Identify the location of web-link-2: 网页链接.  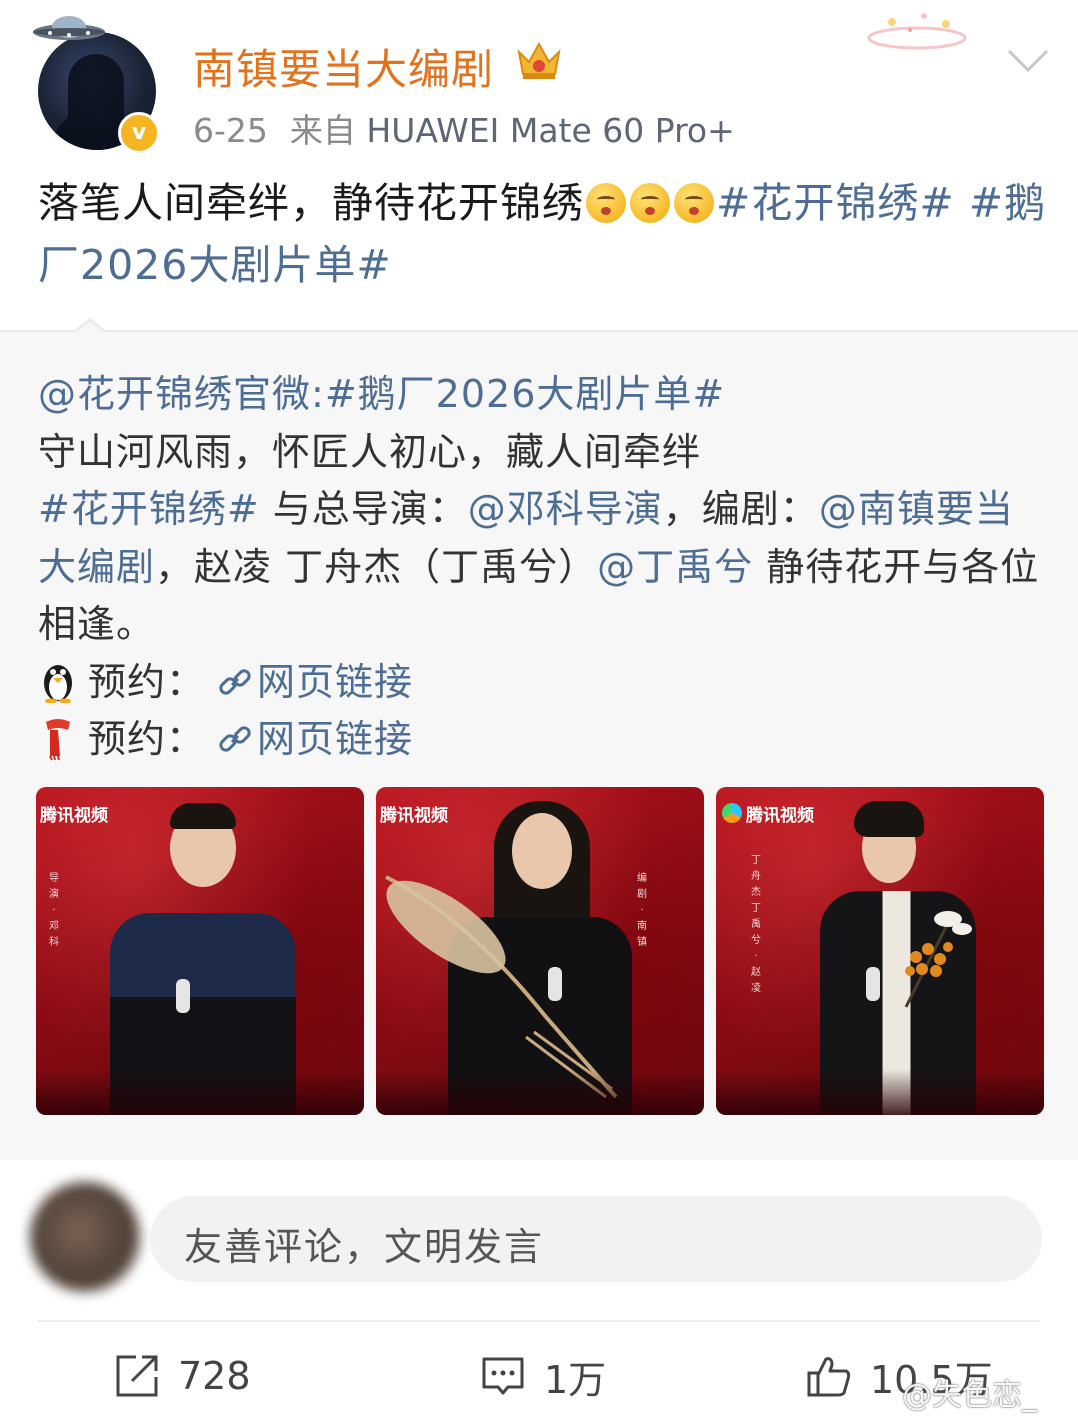
(335, 739).